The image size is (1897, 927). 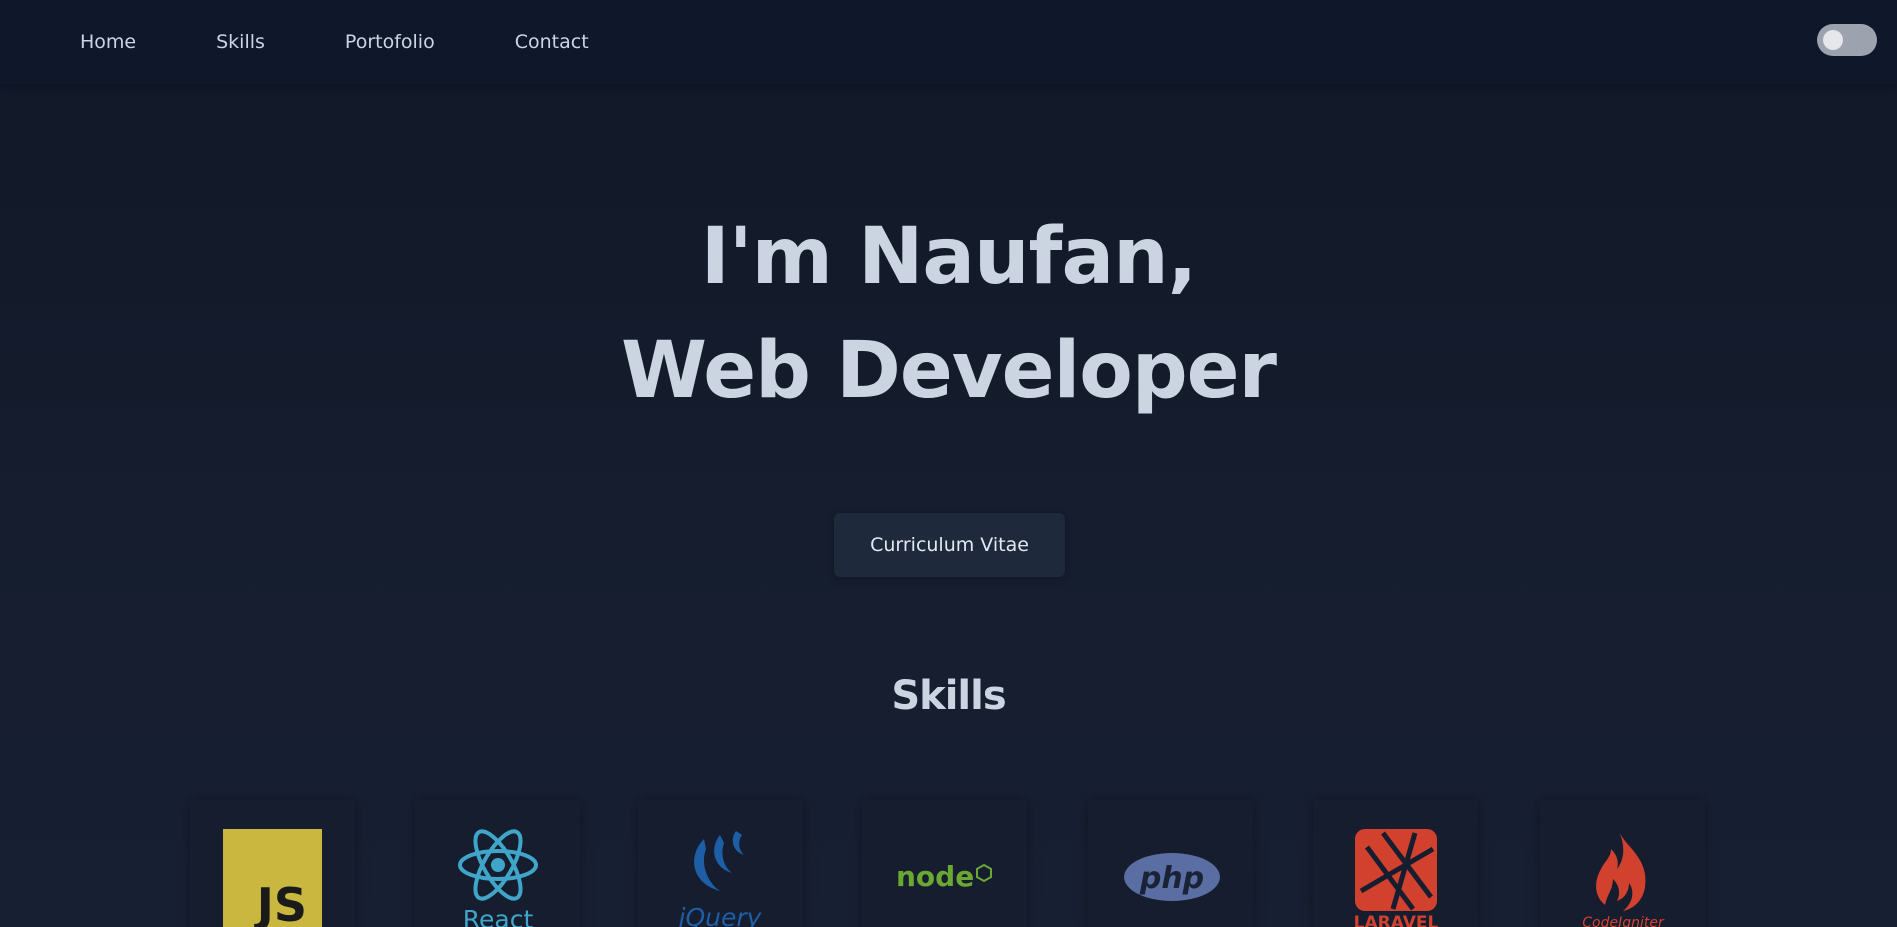 What do you see at coordinates (948, 42) in the screenshot?
I see `navbar: Home Skills Portofolio Contact` at bounding box center [948, 42].